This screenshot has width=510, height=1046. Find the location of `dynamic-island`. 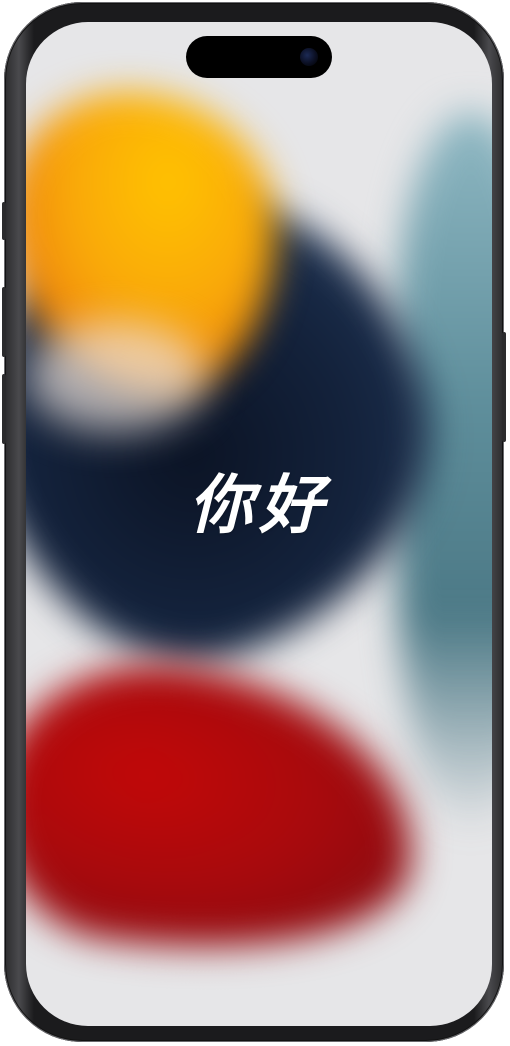

dynamic-island is located at coordinates (259, 57).